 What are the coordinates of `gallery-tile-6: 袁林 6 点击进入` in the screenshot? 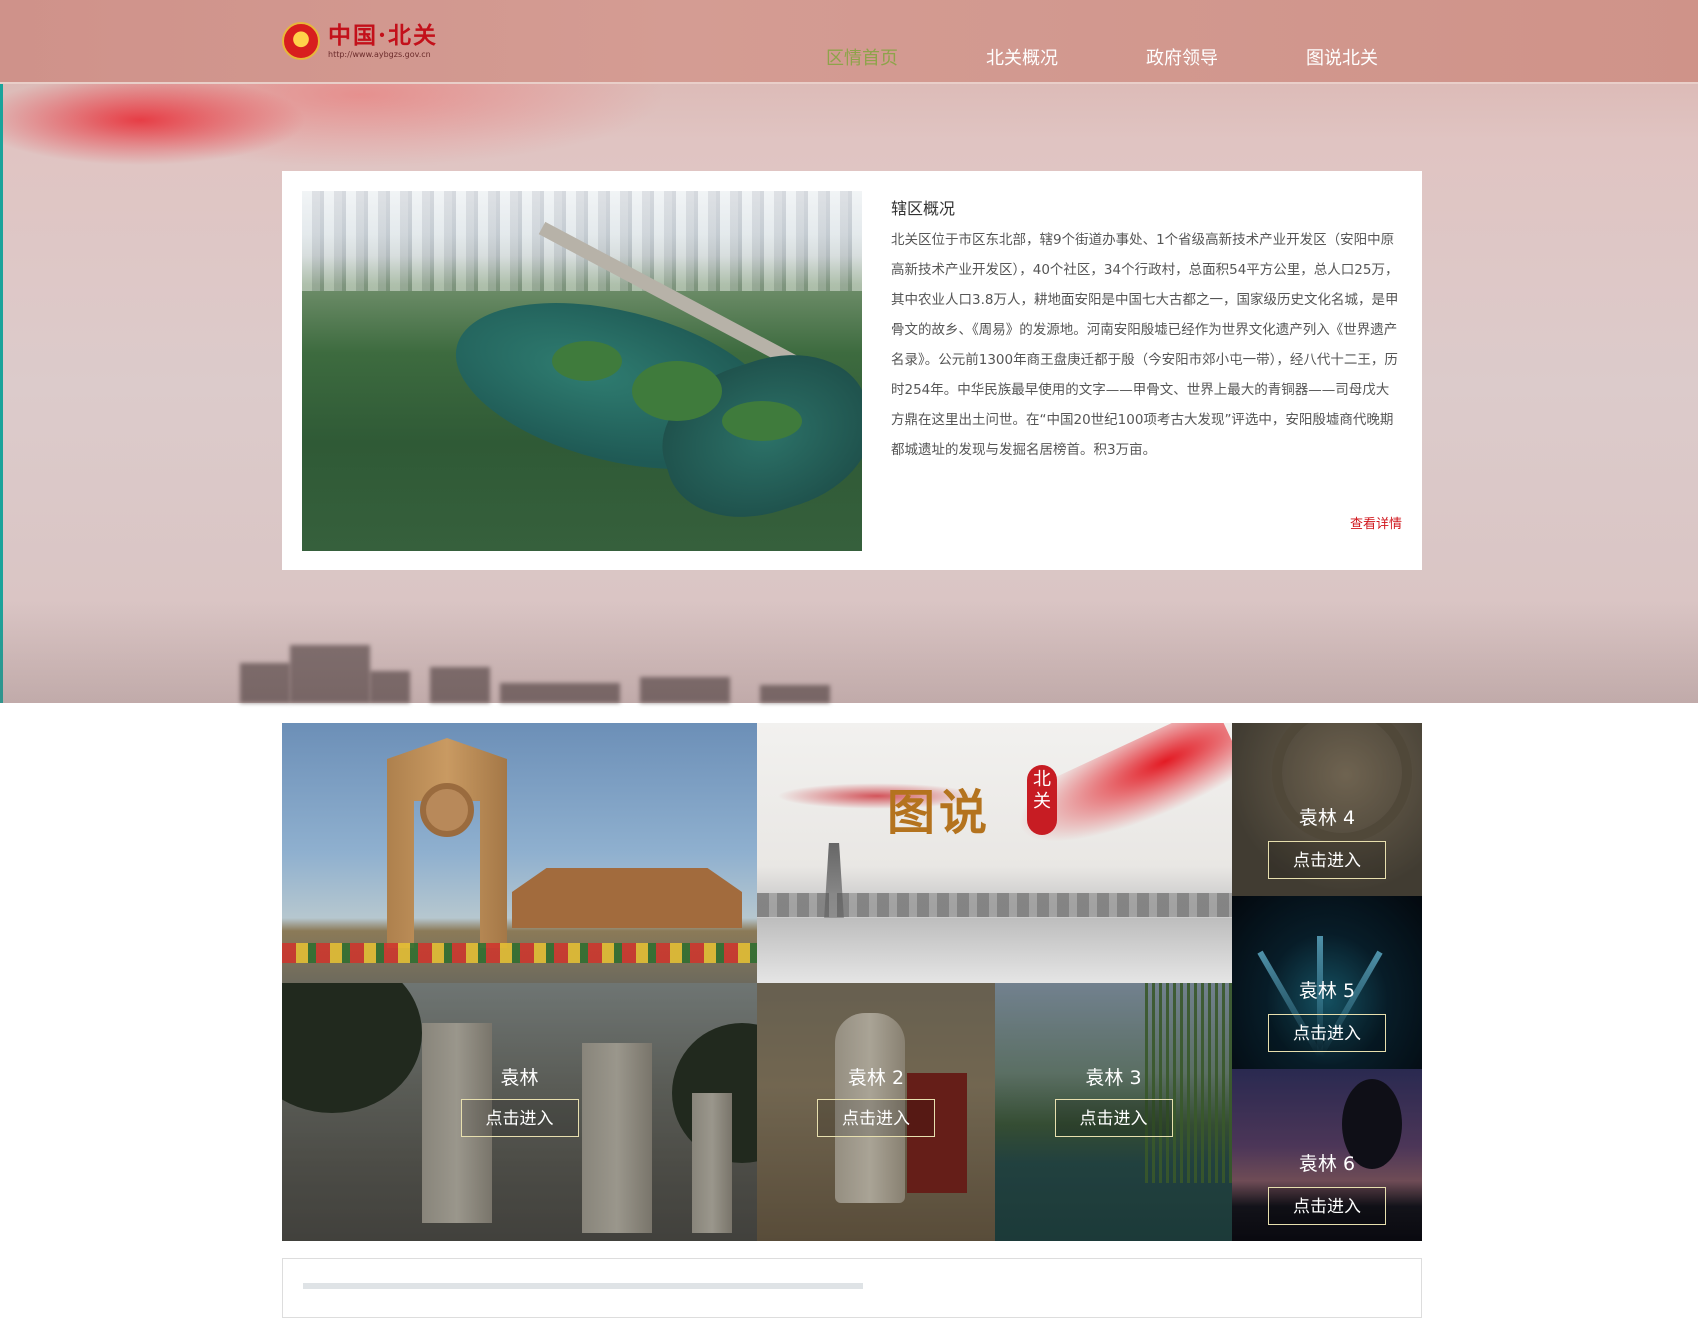 It's located at (1327, 1155).